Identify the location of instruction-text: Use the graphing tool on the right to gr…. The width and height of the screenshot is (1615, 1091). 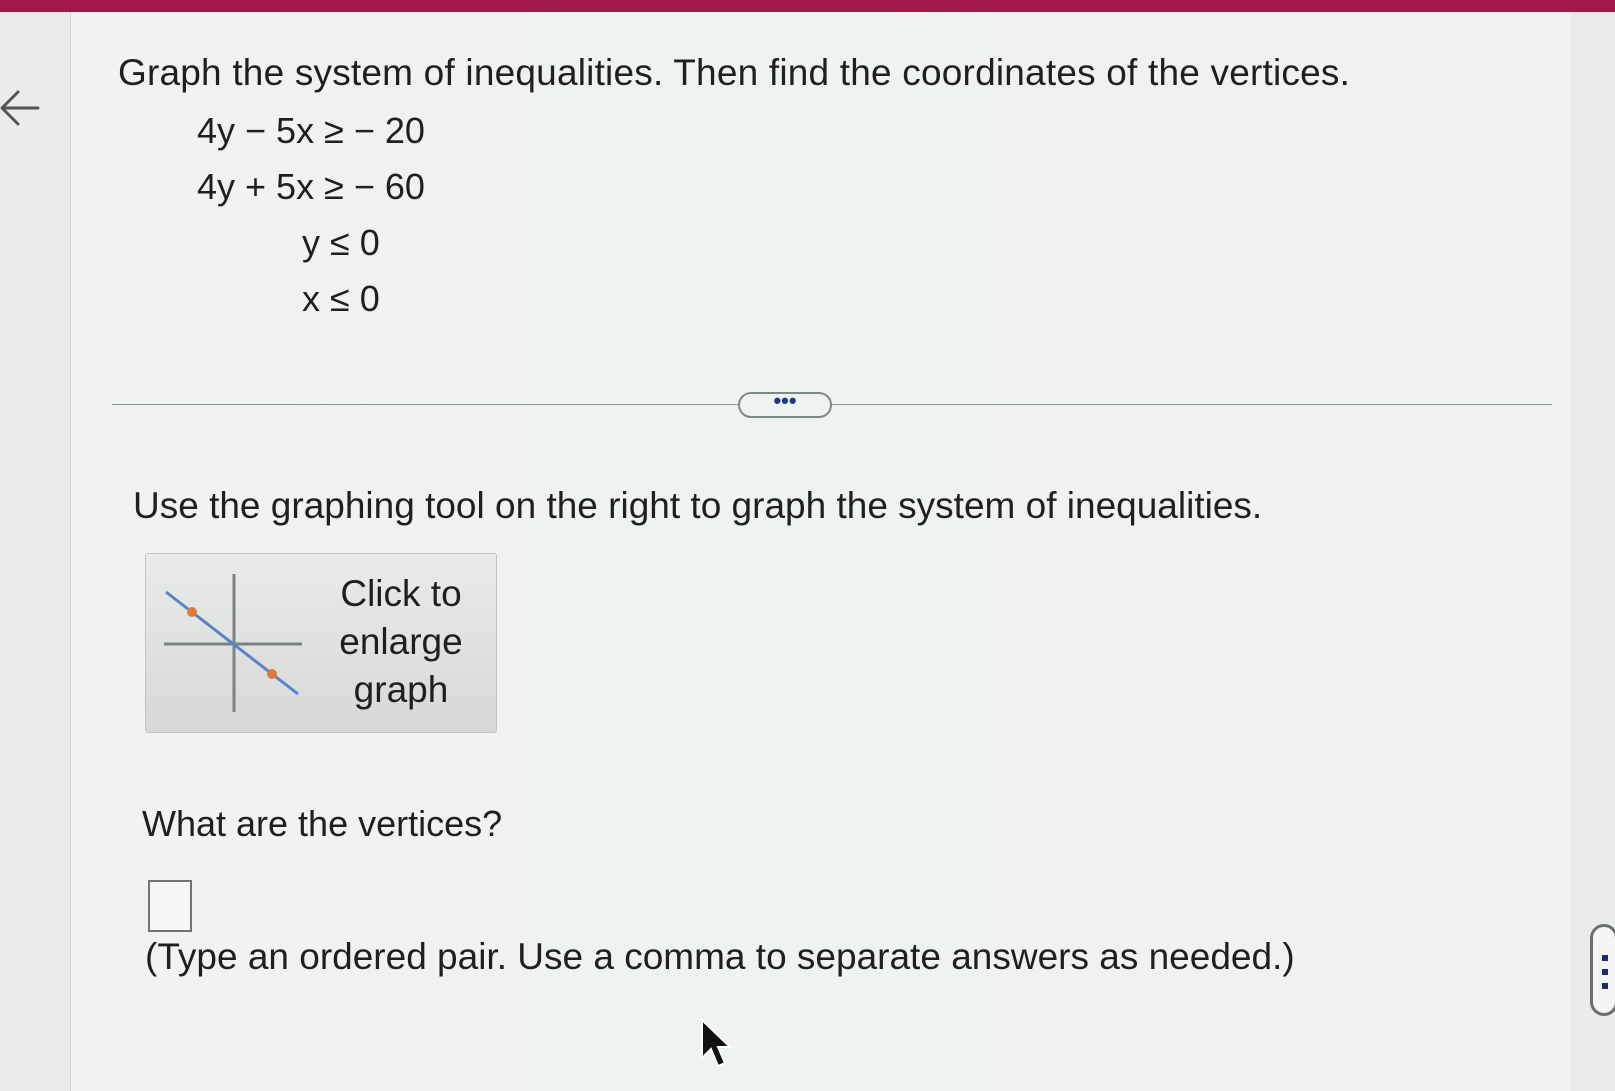
(698, 505).